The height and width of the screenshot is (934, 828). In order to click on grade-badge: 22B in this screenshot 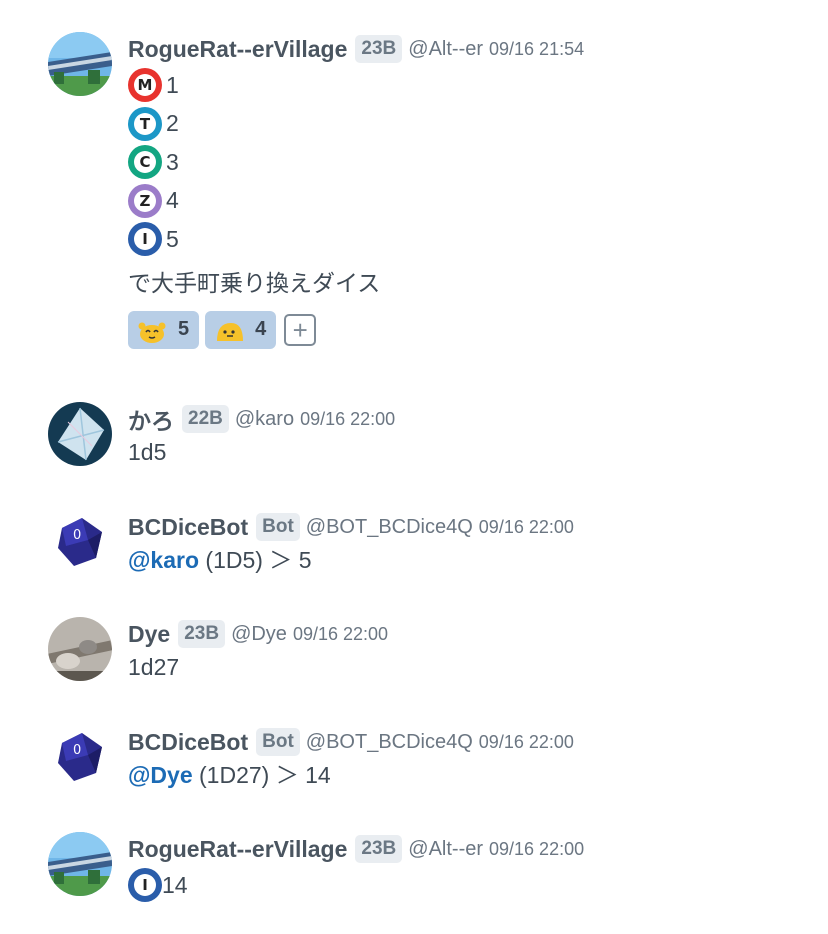, I will do `click(205, 419)`.